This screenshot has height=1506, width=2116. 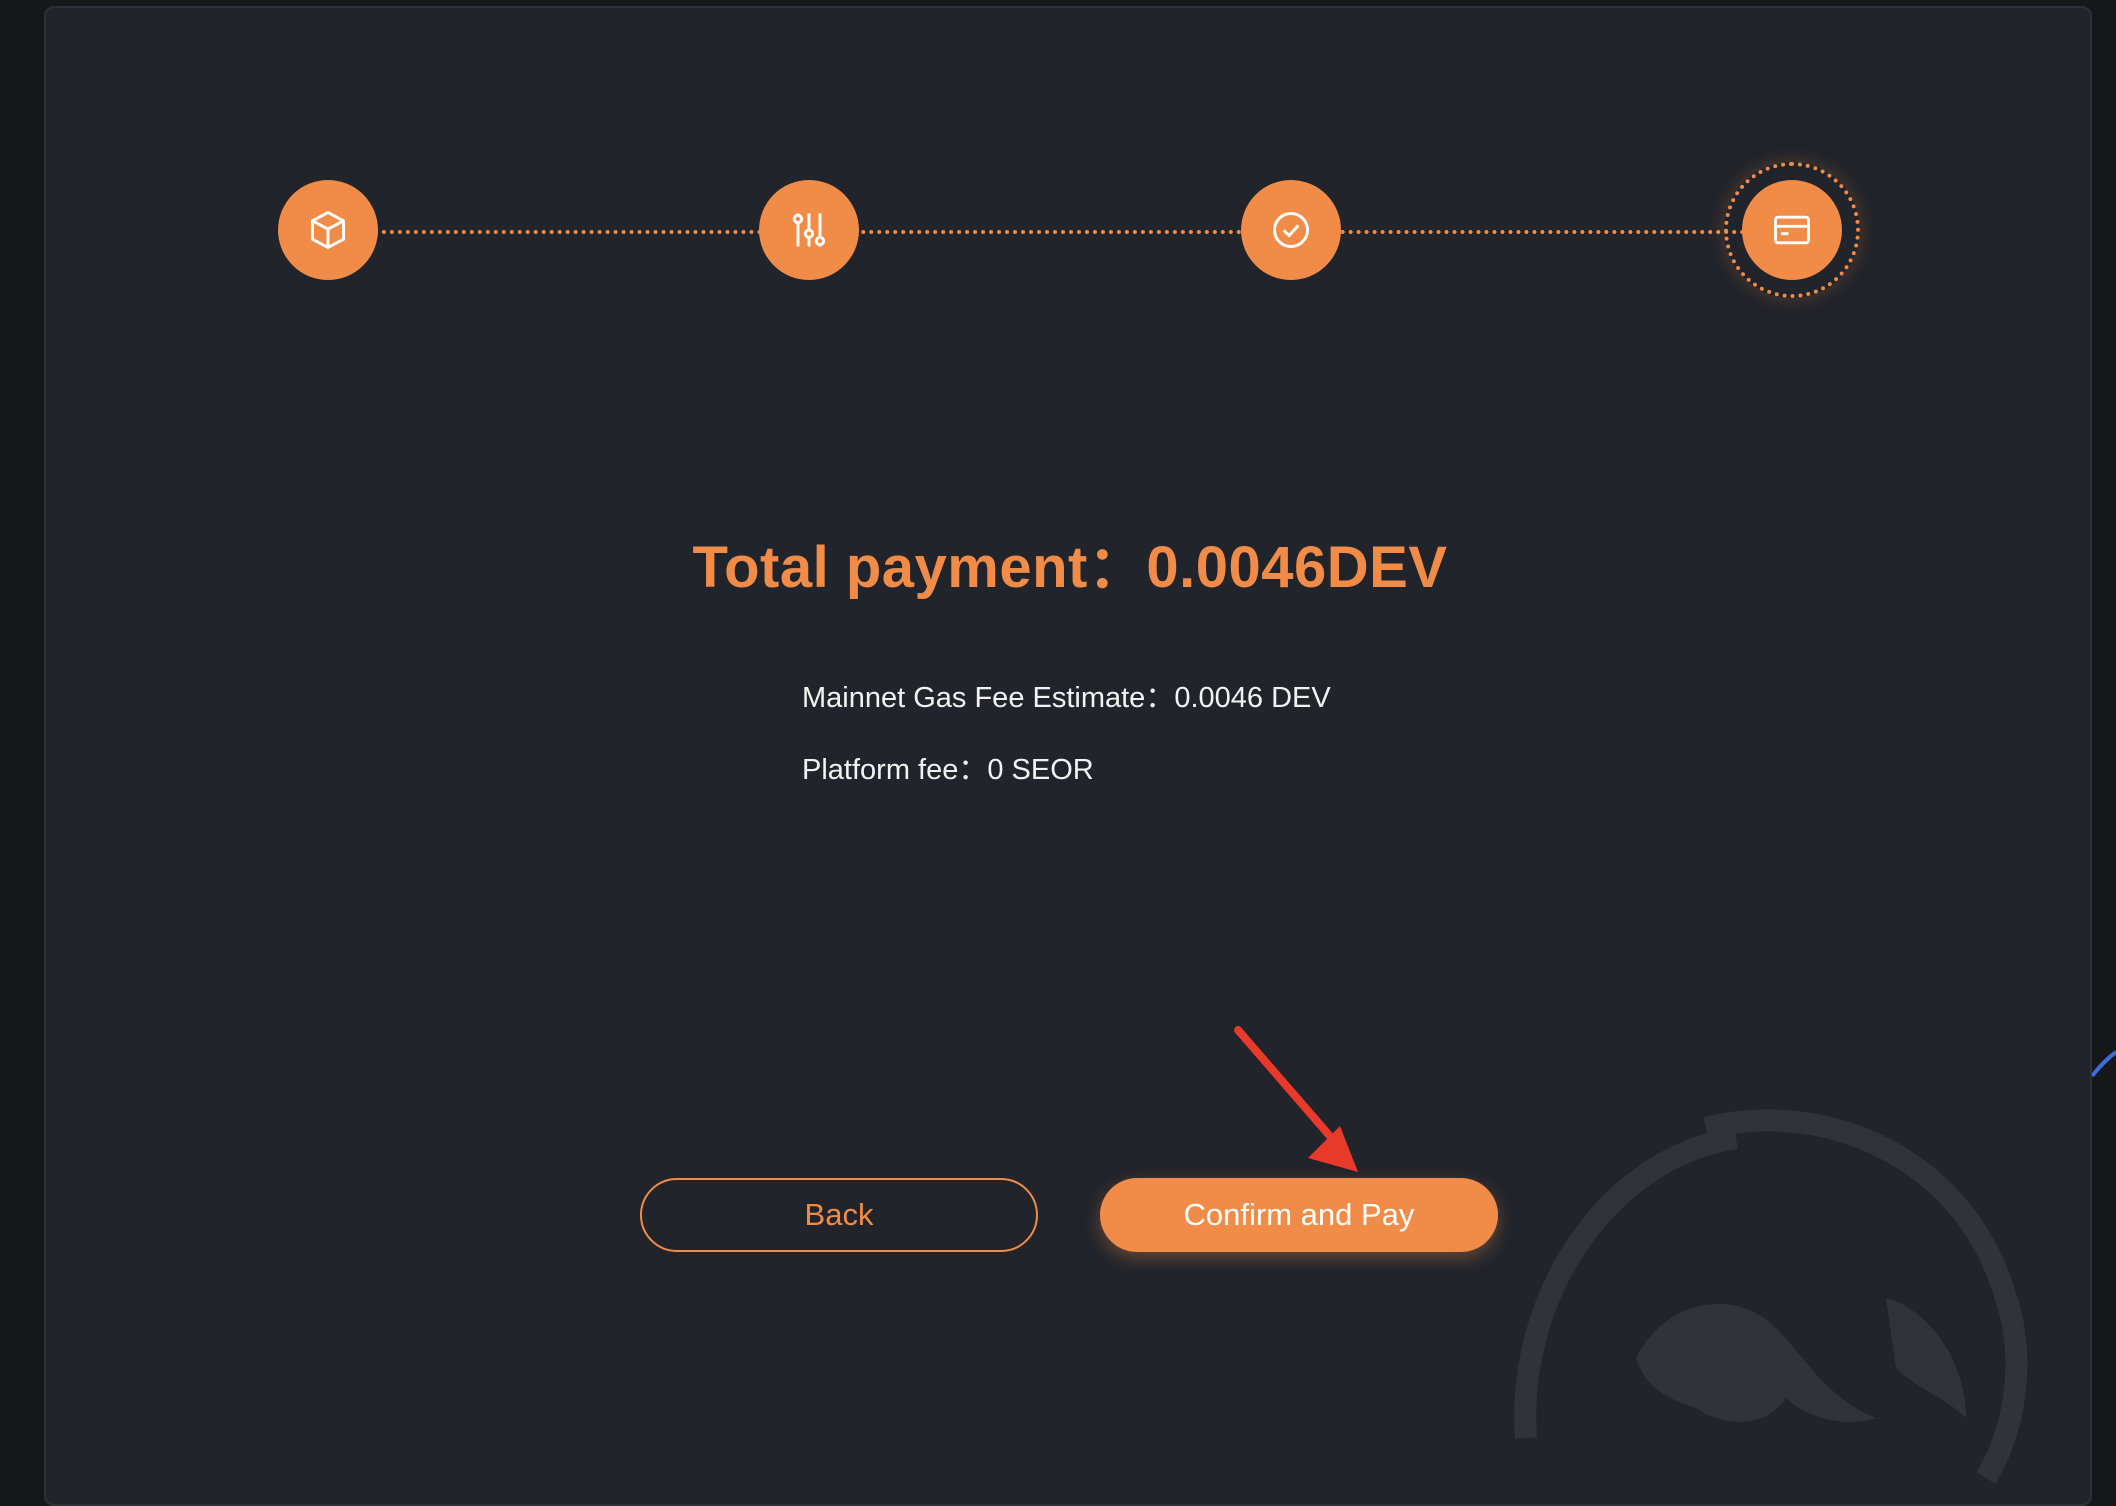 What do you see at coordinates (1297, 567) in the screenshot?
I see `total-payment-value: 0.0046DEV` at bounding box center [1297, 567].